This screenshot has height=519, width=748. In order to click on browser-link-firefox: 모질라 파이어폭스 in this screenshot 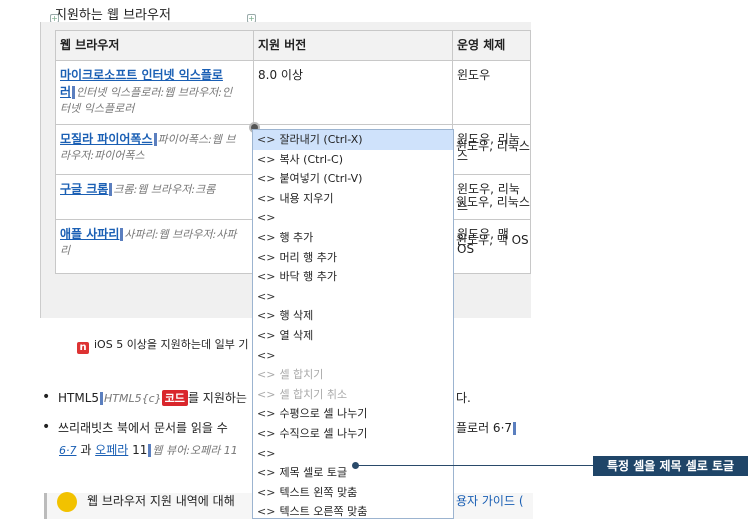, I will do `click(106, 139)`.